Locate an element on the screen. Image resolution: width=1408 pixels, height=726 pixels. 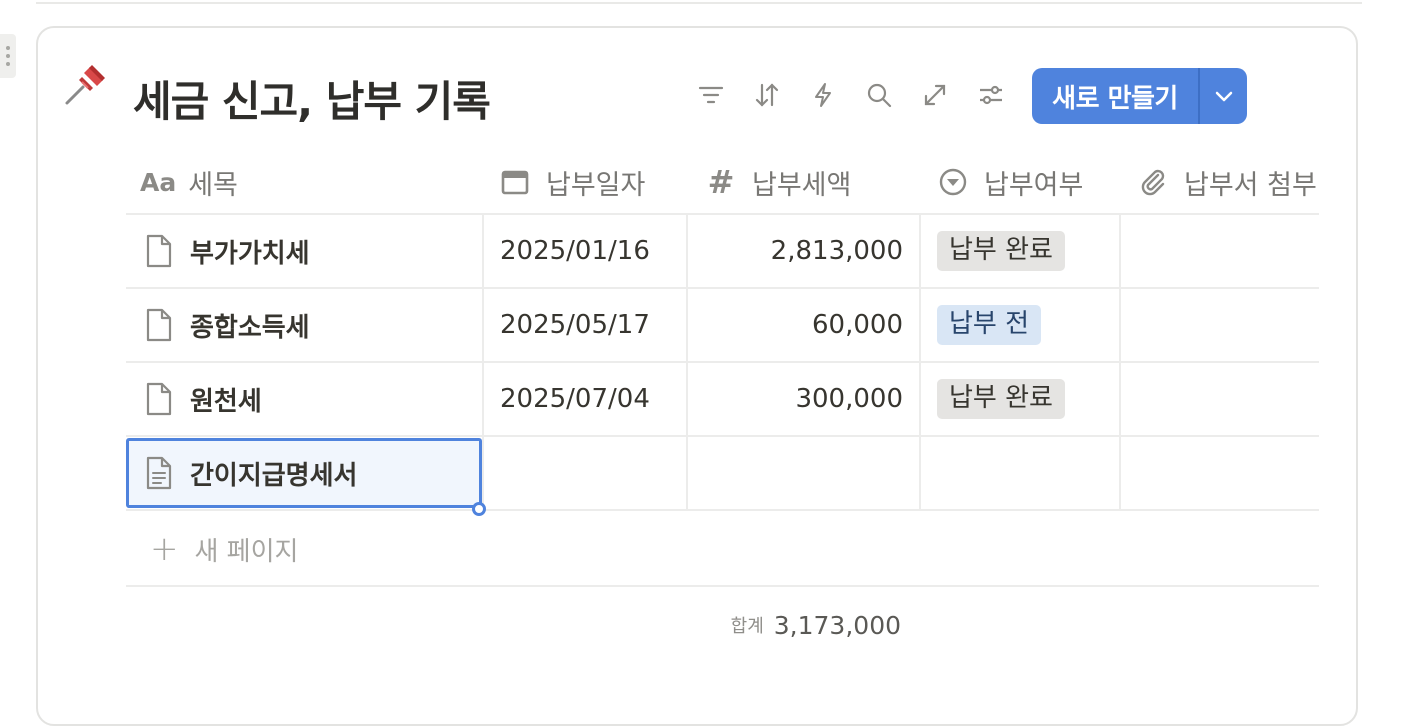
row-title-cell: 종합소득세 is located at coordinates (227, 325).